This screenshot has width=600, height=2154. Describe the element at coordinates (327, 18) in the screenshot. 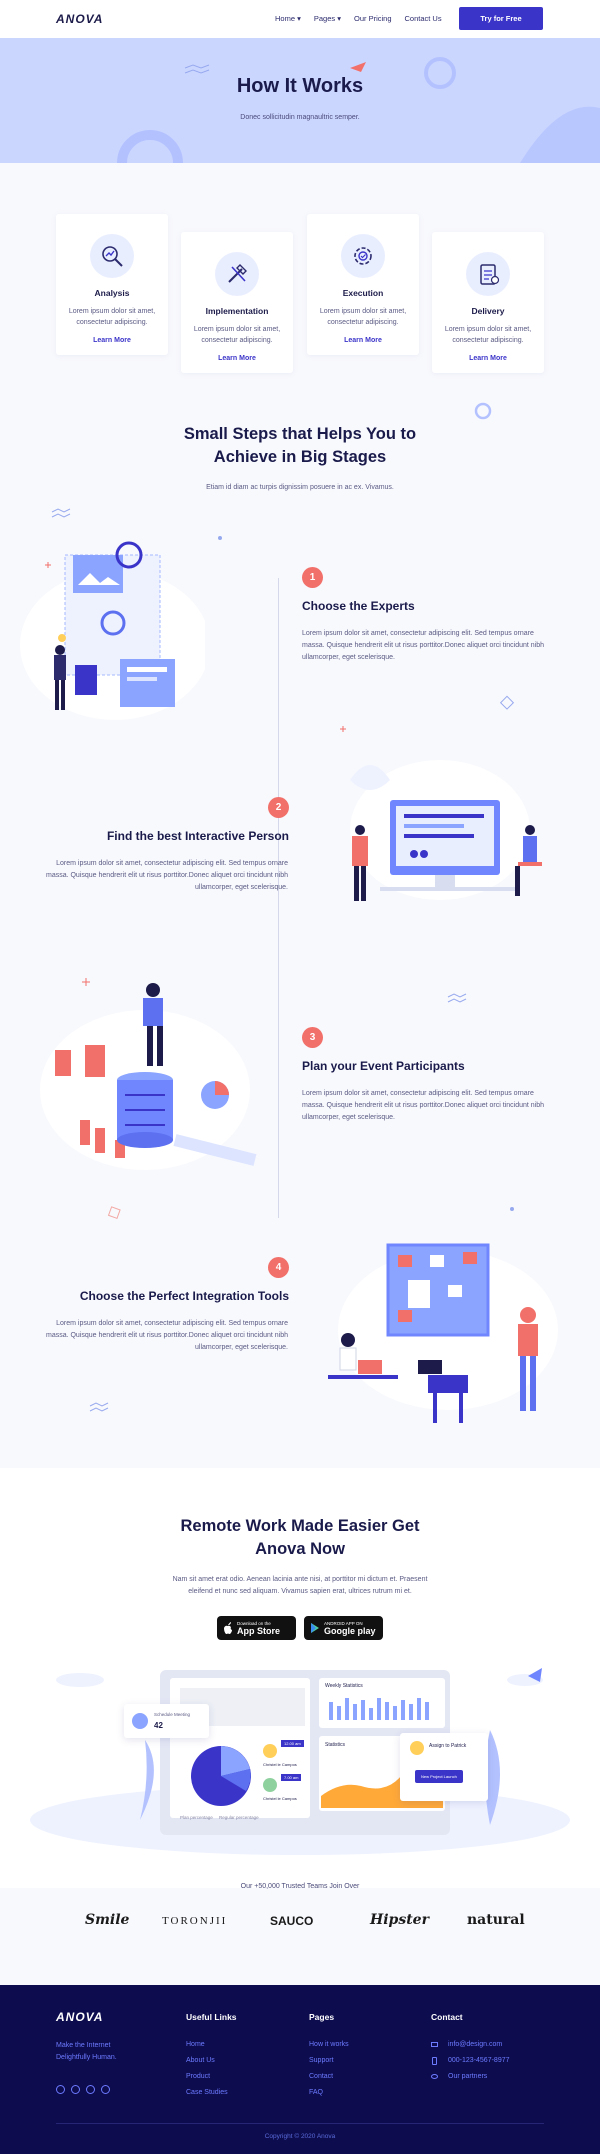

I see `nav-pages: Pages ▾` at that location.